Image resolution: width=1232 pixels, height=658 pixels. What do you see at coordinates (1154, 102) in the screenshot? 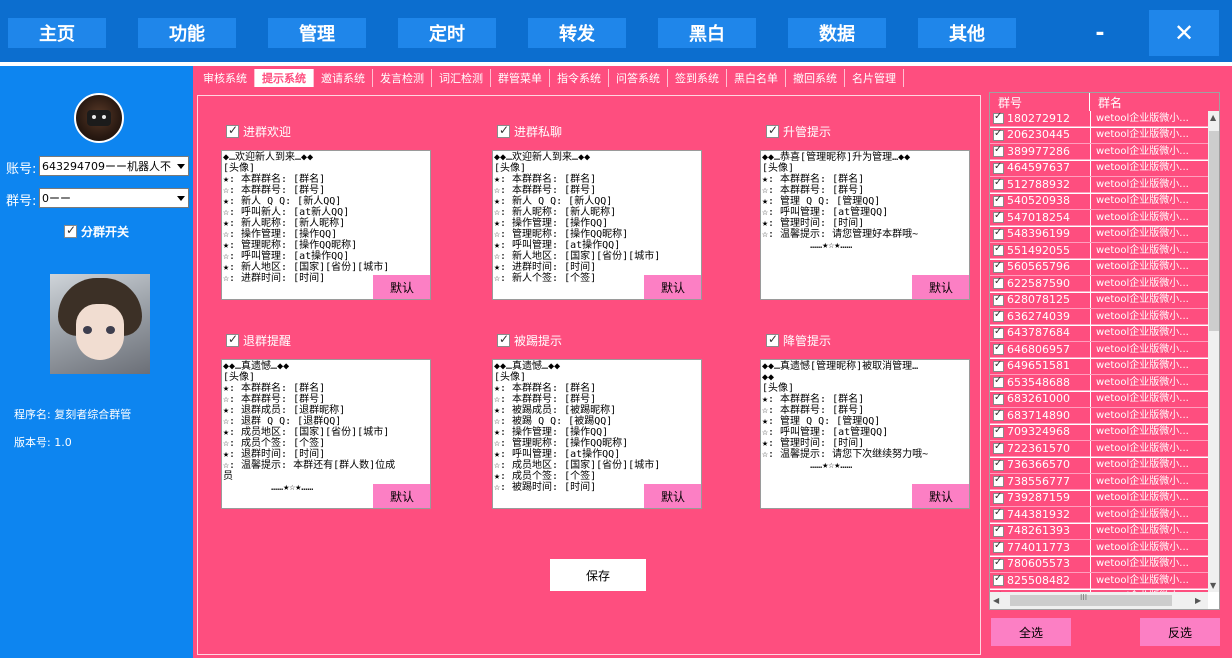
I see `group-name-column-header: 群名` at bounding box center [1154, 102].